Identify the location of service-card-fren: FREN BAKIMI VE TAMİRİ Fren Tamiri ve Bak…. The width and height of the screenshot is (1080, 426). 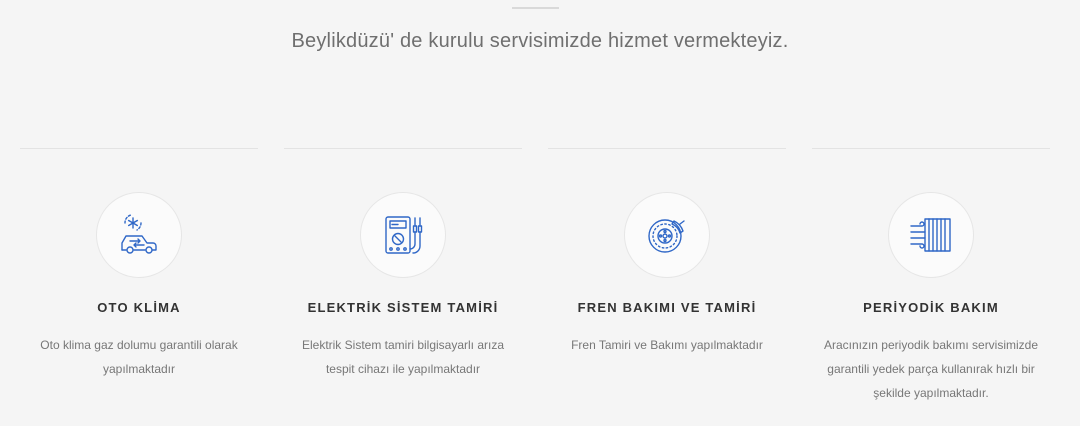
(667, 252).